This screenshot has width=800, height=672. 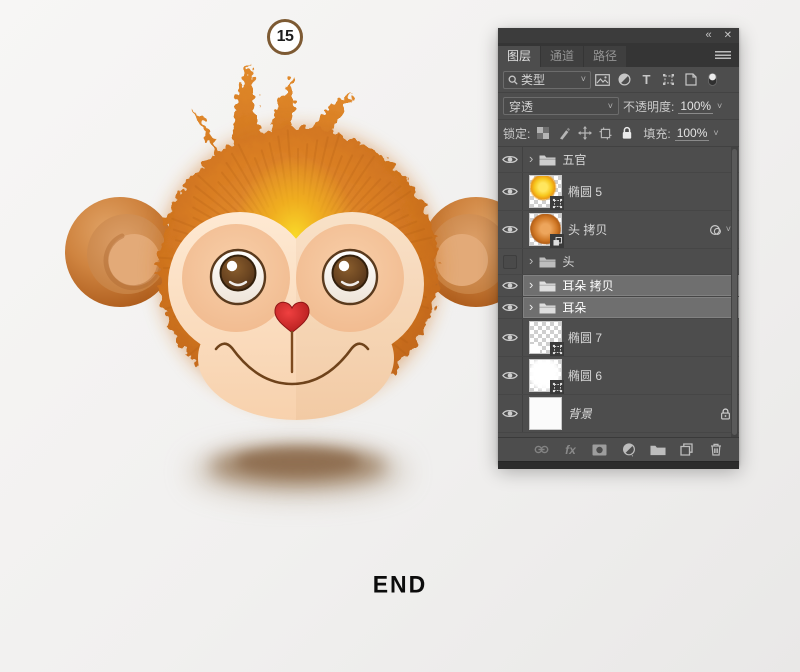 What do you see at coordinates (618, 192) in the screenshot?
I see `layer-row-ellipse5: 椭圆 5` at bounding box center [618, 192].